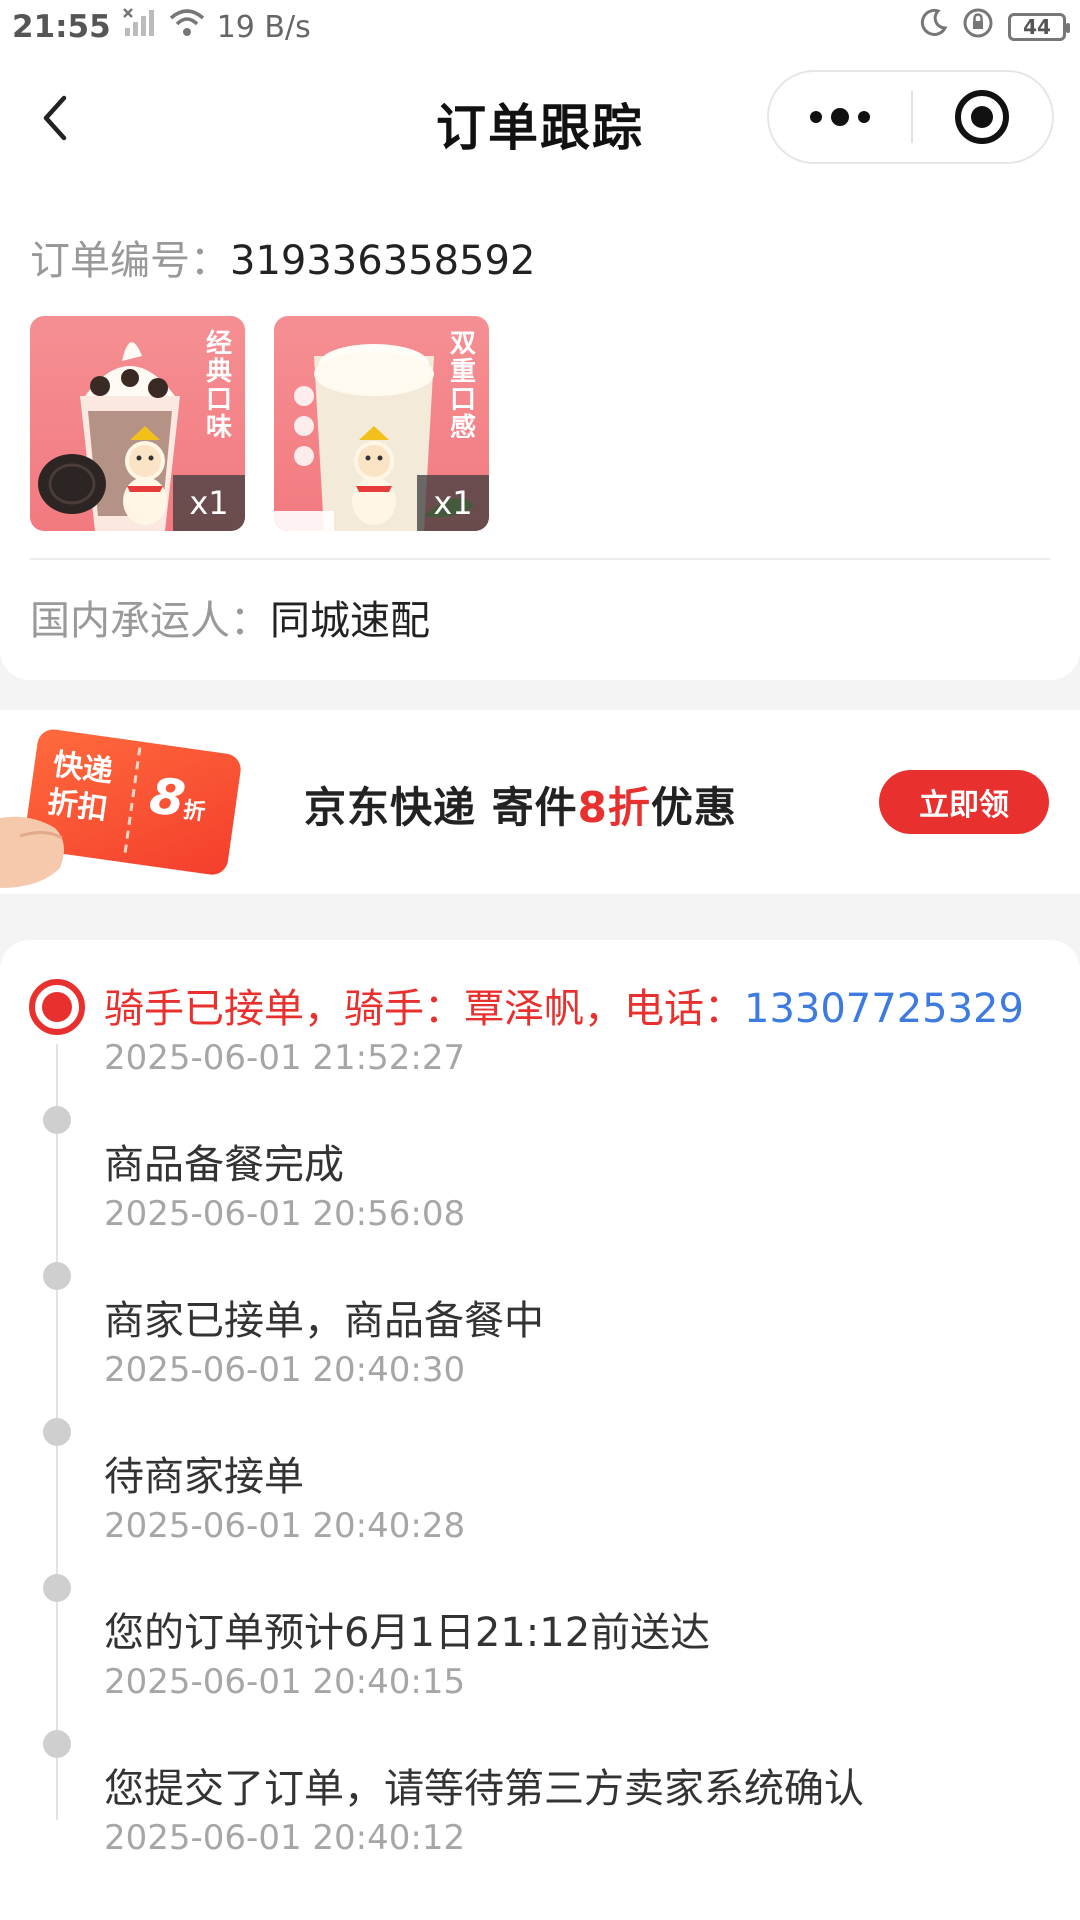 This screenshot has height=1920, width=1080. What do you see at coordinates (285, 1058) in the screenshot?
I see `timeline-item-time: 2025-06-01 21:52:27` at bounding box center [285, 1058].